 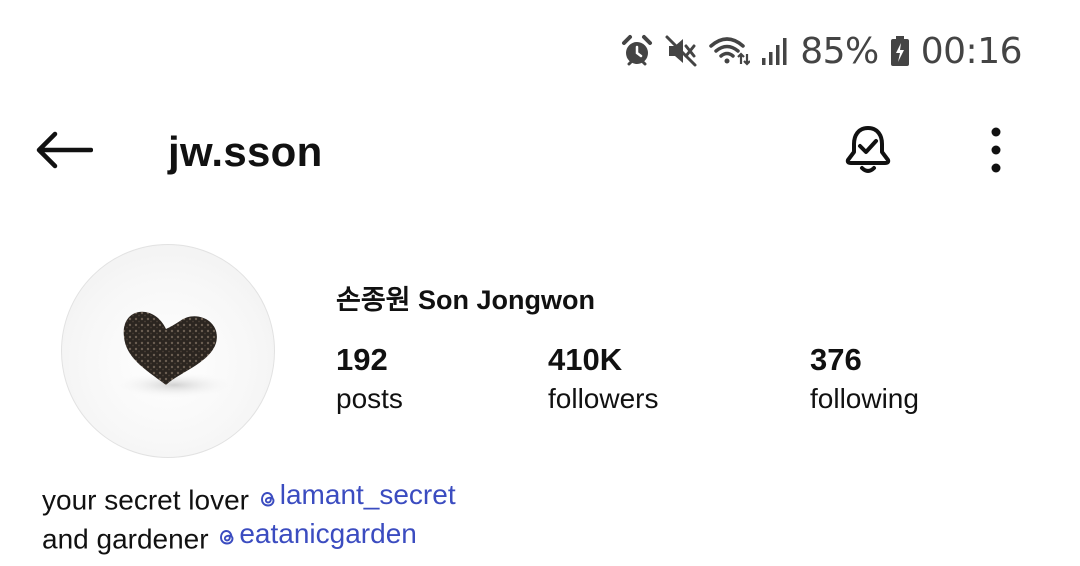 What do you see at coordinates (775, 51) in the screenshot?
I see `signal-icon` at bounding box center [775, 51].